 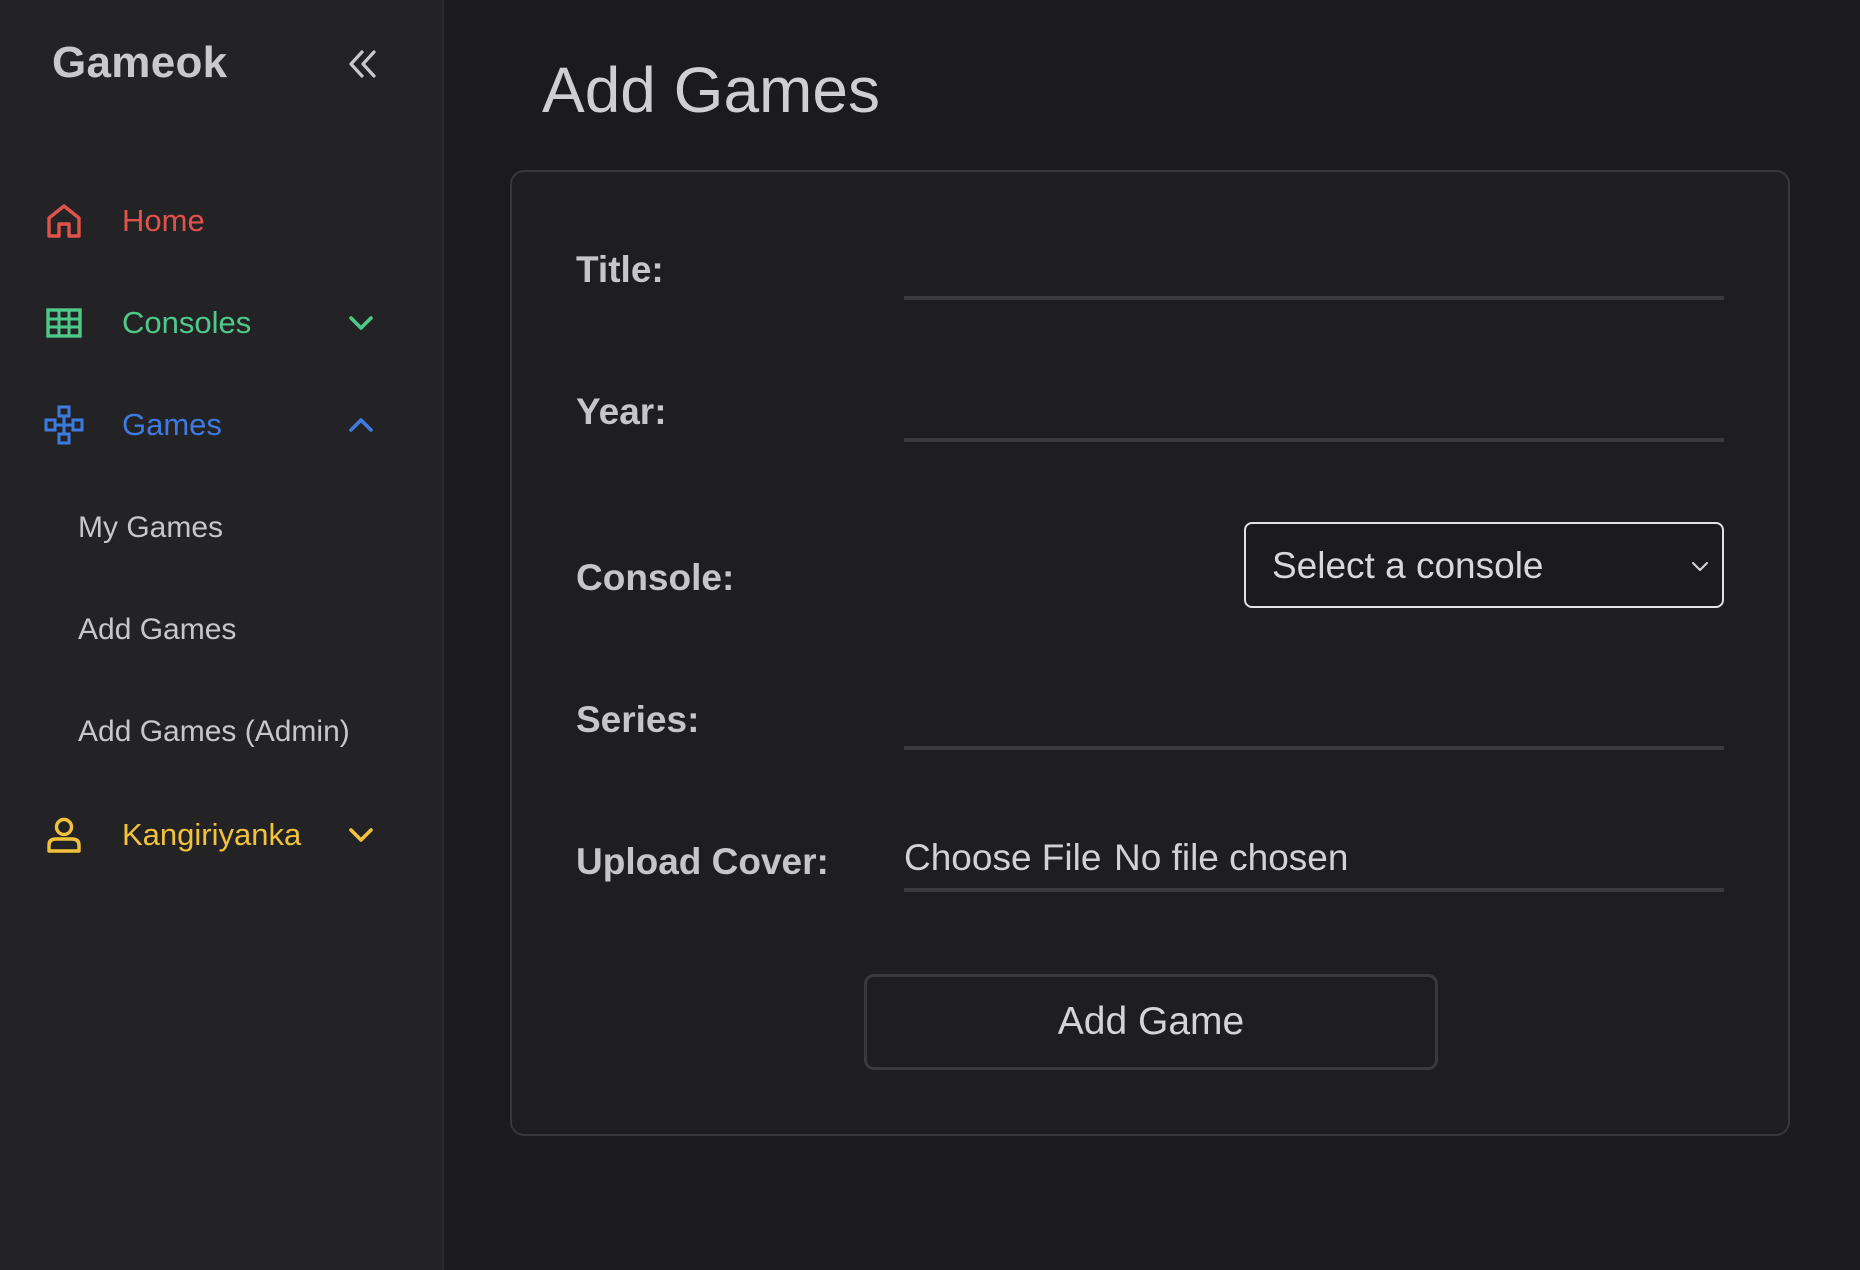 I want to click on title-label: Title:, so click(x=620, y=269).